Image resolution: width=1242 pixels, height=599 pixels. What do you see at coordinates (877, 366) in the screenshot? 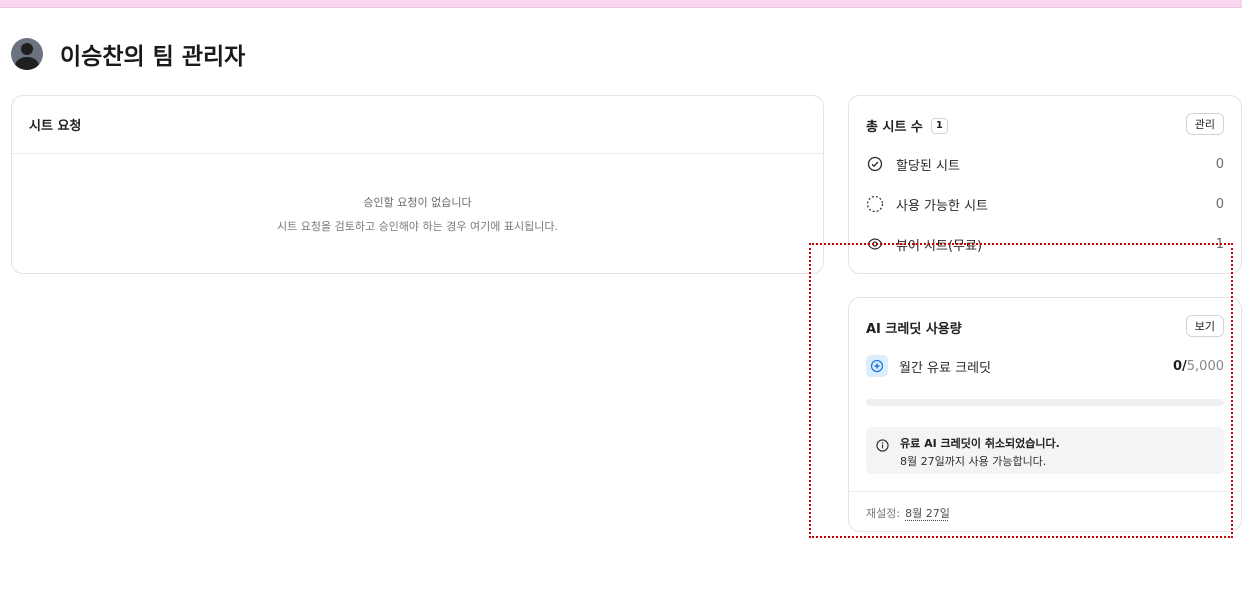
I see `credit-icon` at bounding box center [877, 366].